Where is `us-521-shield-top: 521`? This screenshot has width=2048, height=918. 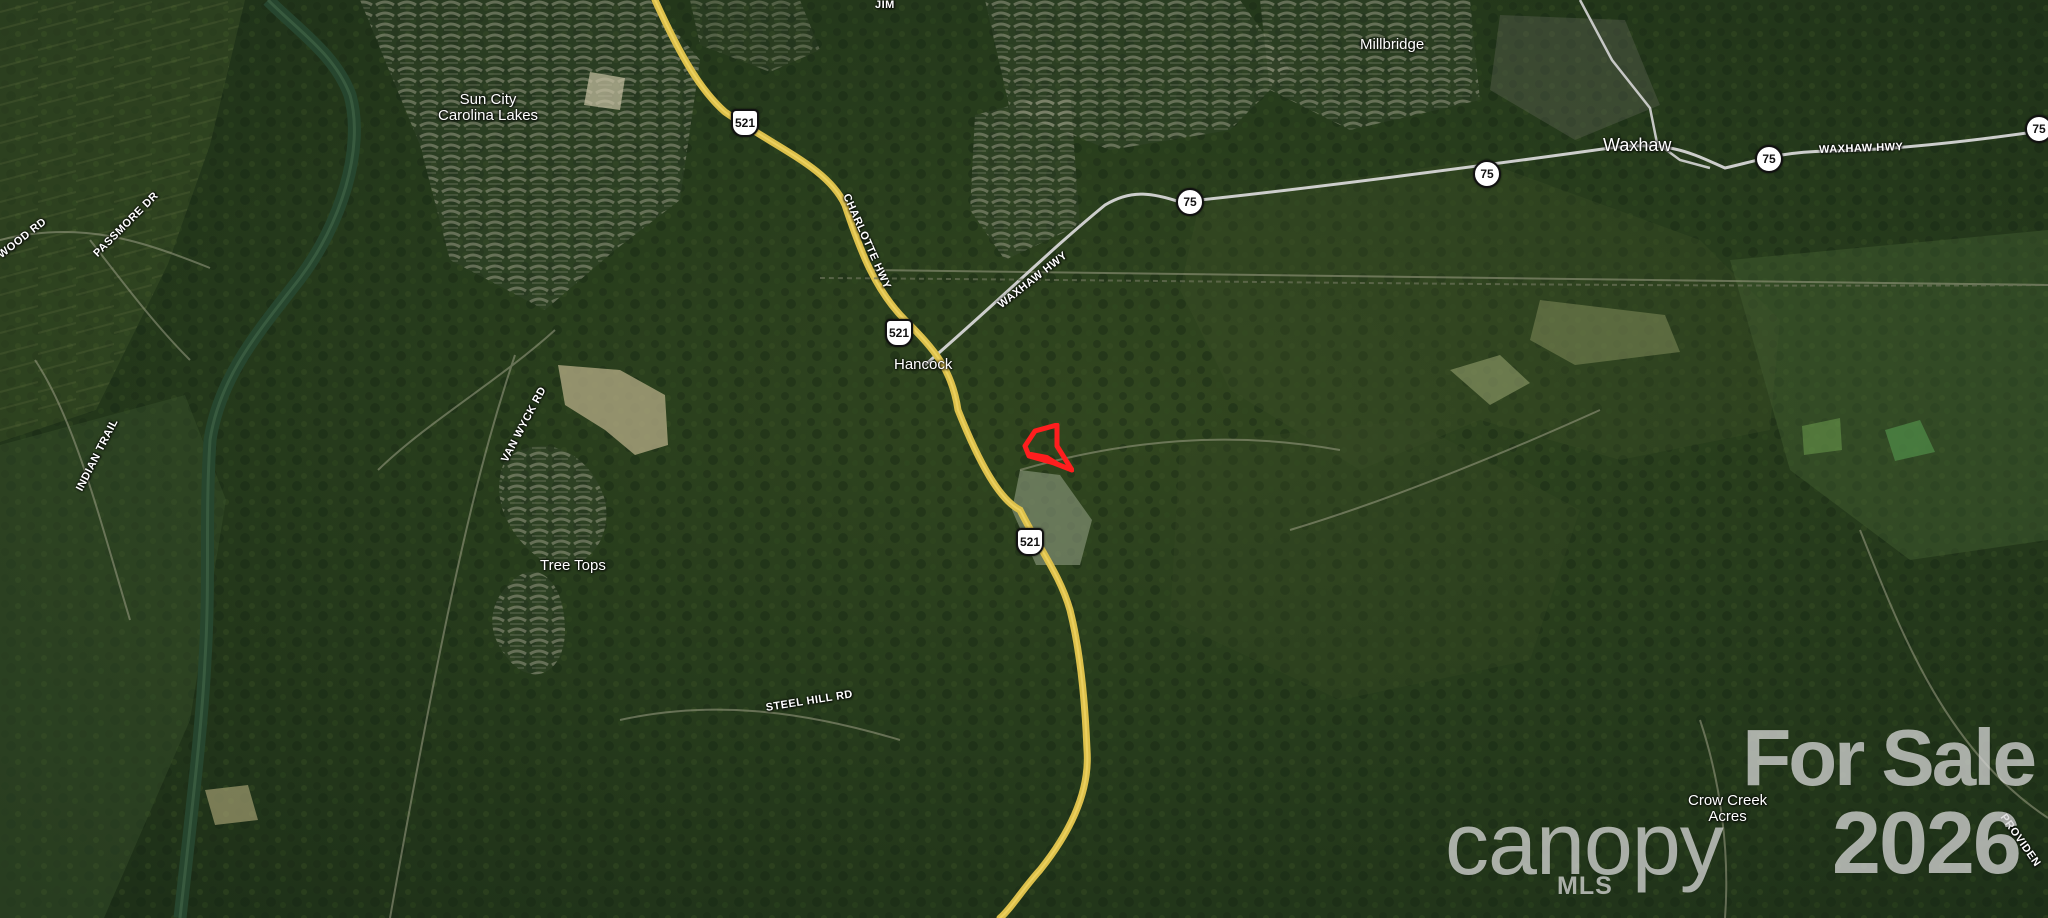
us-521-shield-top: 521 is located at coordinates (745, 123).